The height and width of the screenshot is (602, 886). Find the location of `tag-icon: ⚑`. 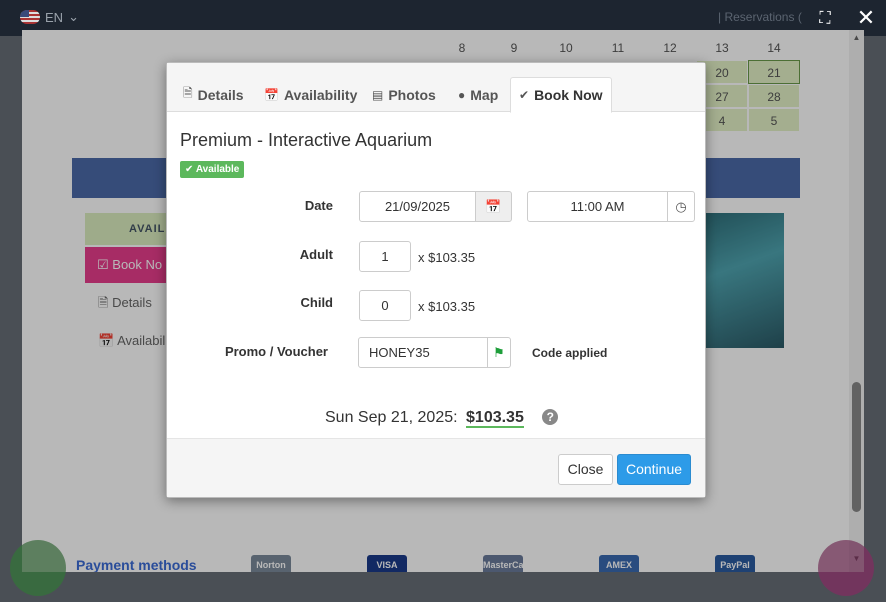

tag-icon: ⚑ is located at coordinates (499, 352).